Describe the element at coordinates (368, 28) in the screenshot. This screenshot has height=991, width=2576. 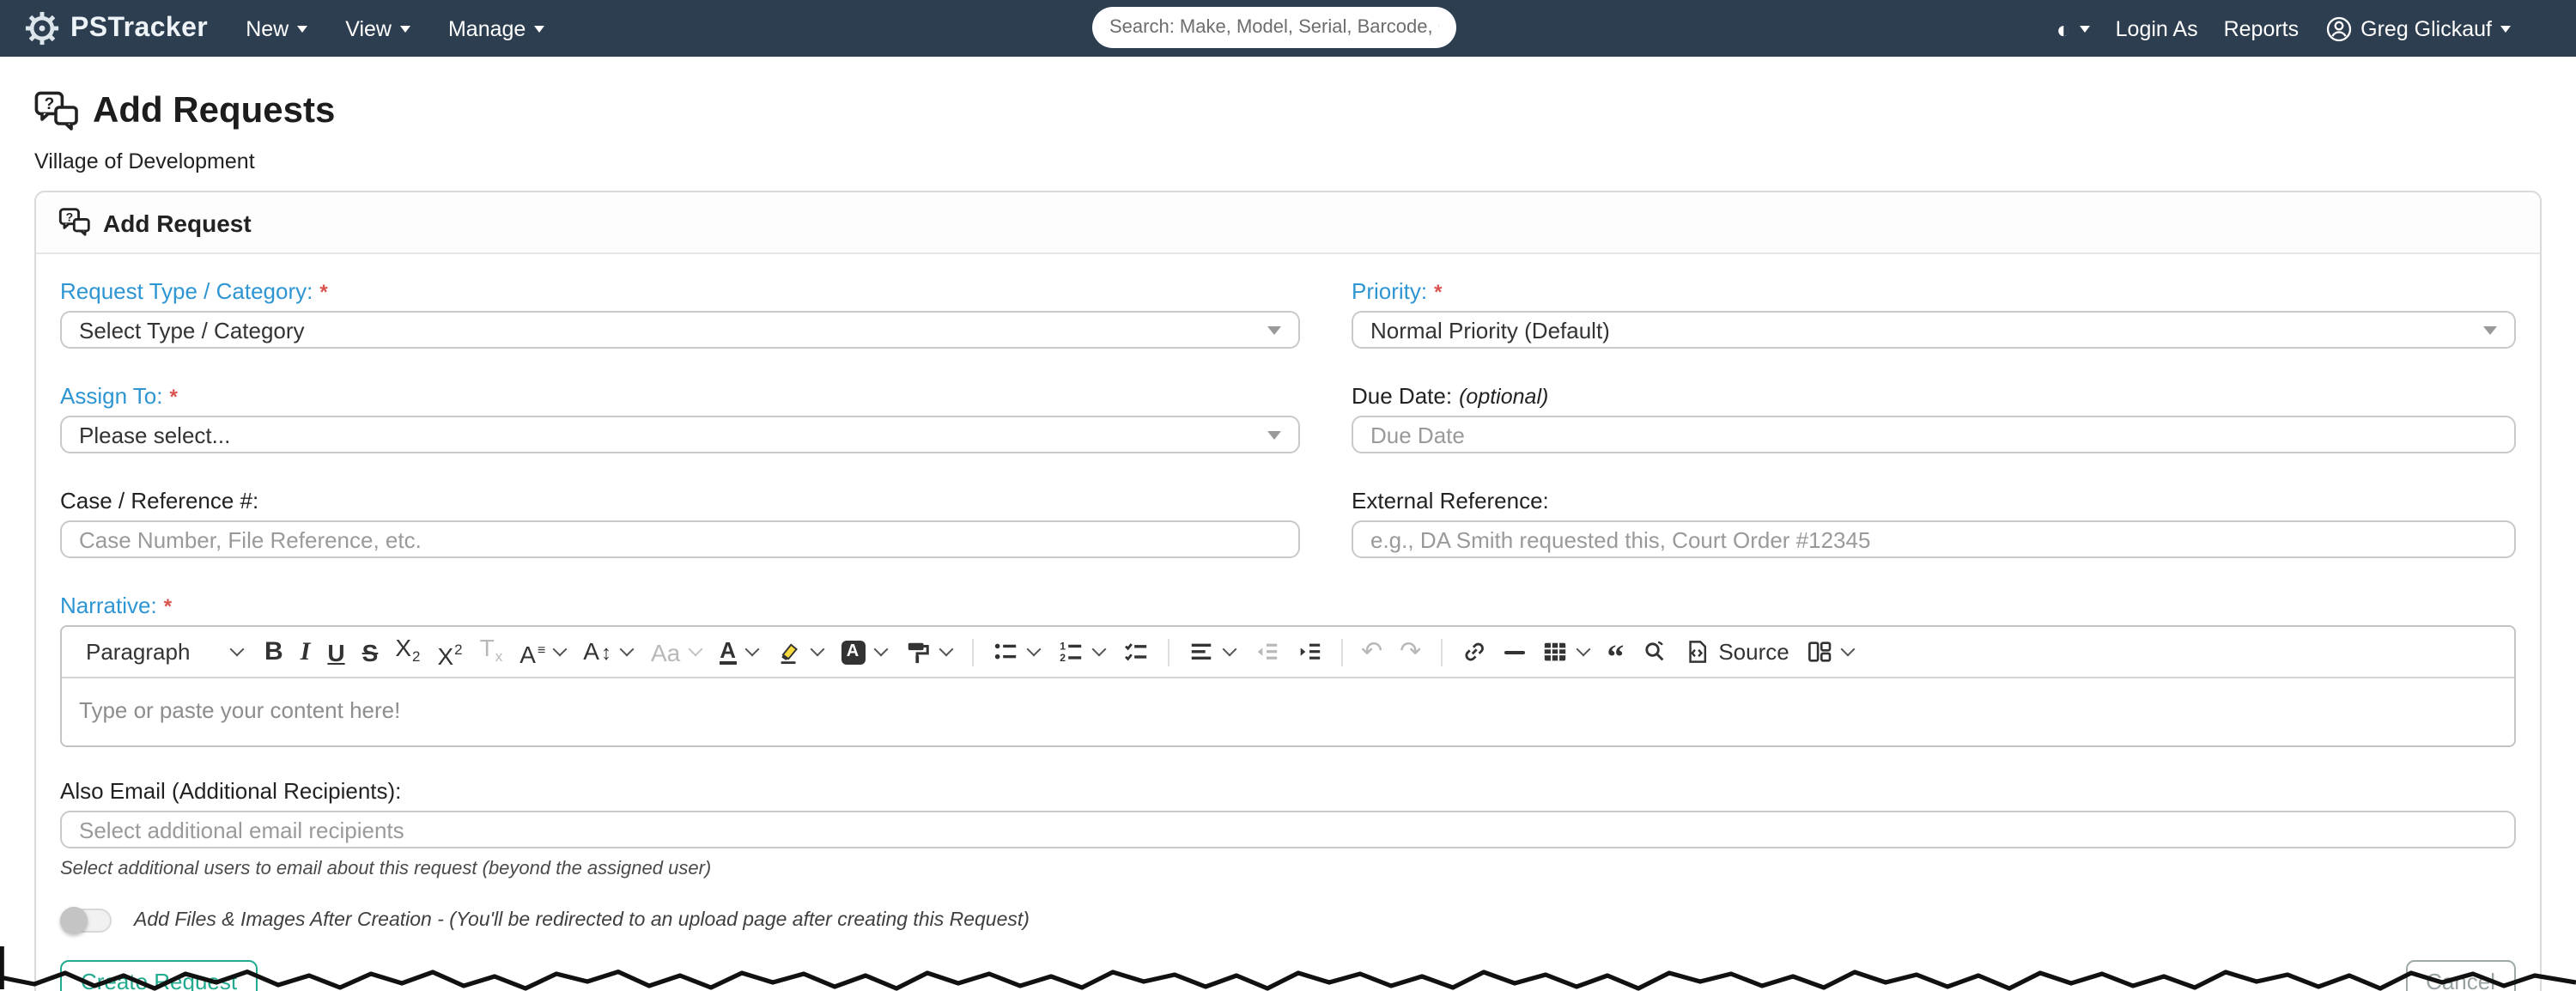
I see `nav-menu-view-label: View` at that location.